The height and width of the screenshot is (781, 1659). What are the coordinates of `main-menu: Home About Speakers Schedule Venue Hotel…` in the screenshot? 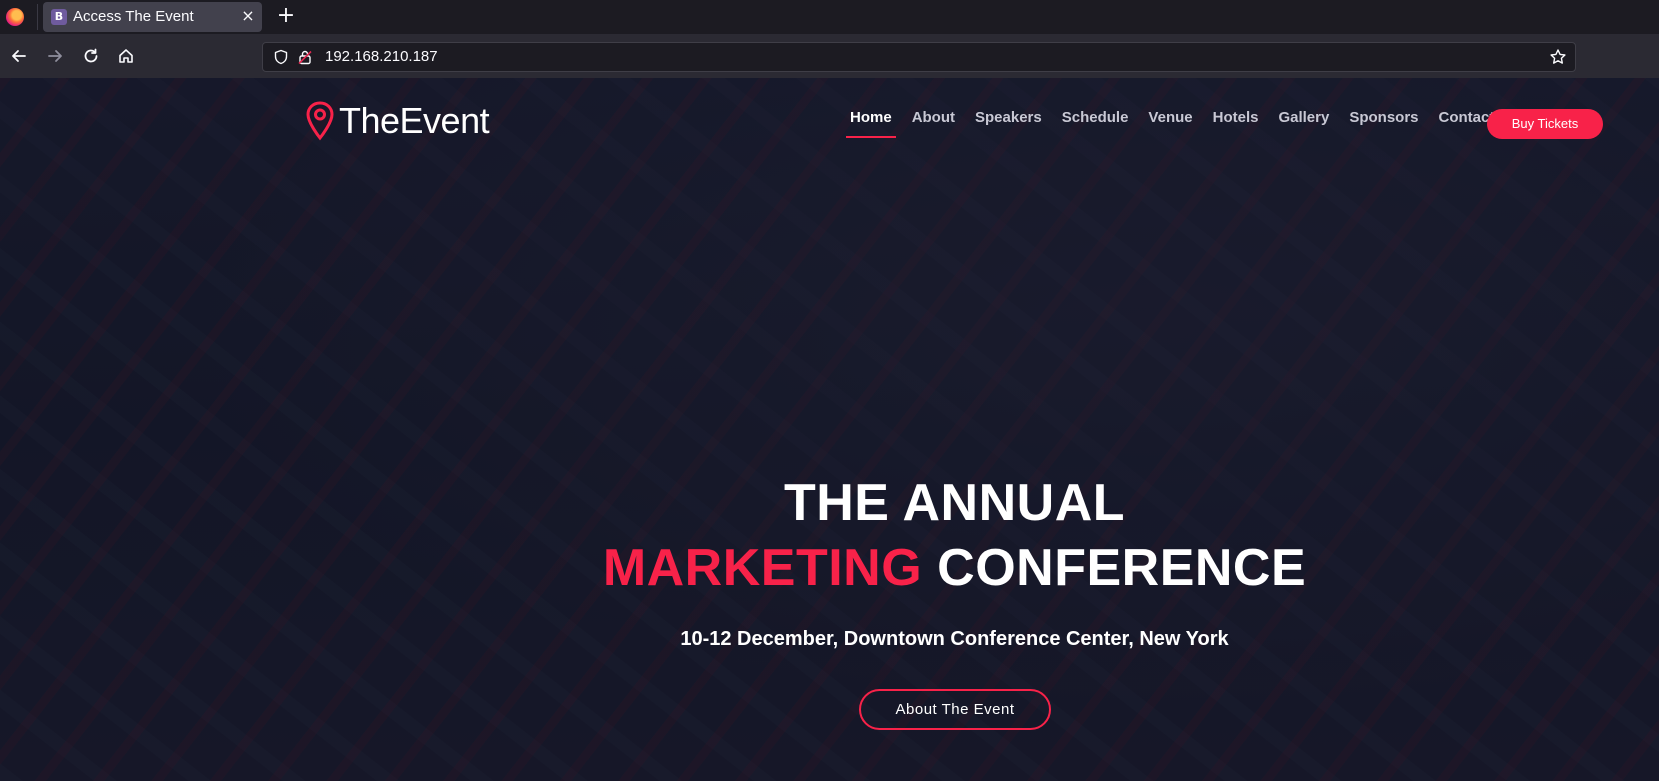 It's located at (1180, 123).